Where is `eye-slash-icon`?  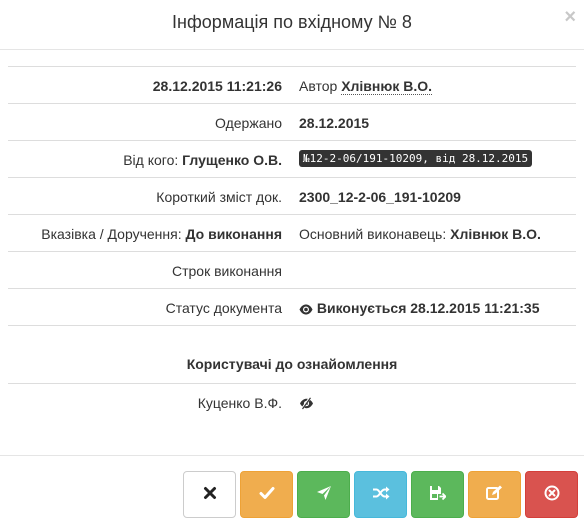
eye-slash-icon is located at coordinates (306, 403).